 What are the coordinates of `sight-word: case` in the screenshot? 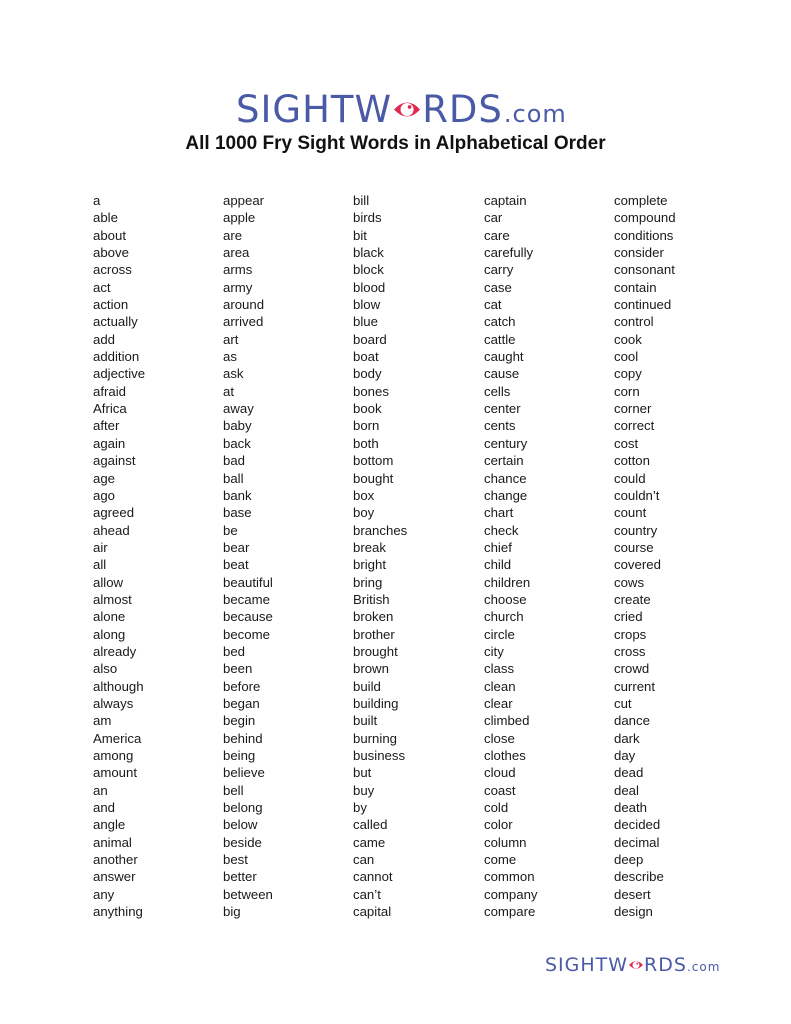 It's located at (498, 287).